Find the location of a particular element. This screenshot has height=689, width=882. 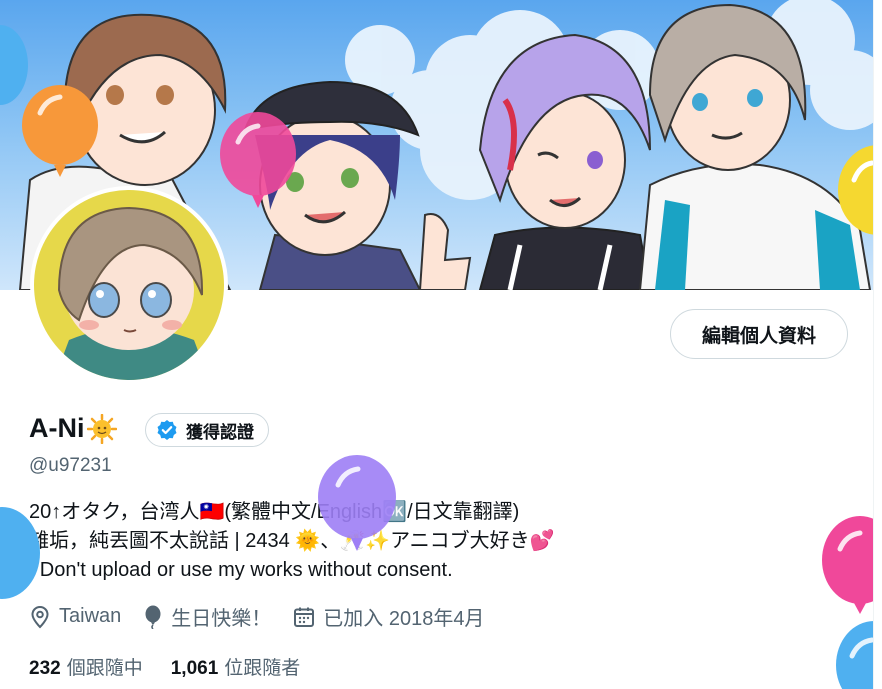

edit-profile-button: 編輯個人資料 is located at coordinates (759, 334).